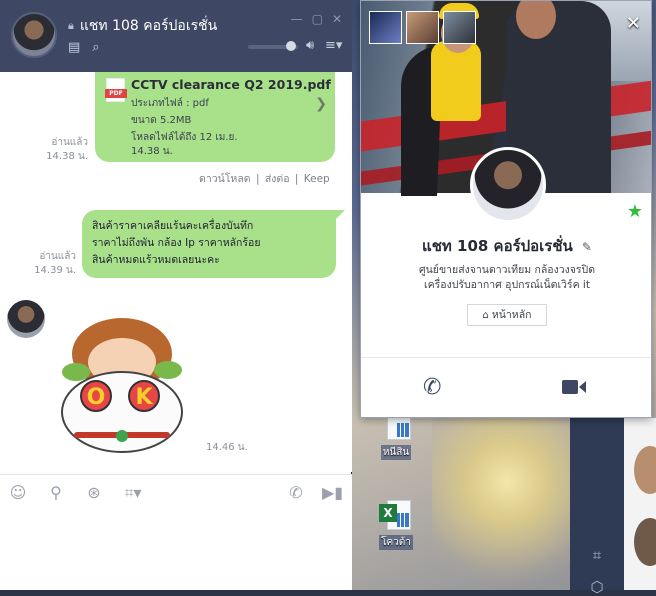 The image size is (656, 596). Describe the element at coordinates (396, 515) in the screenshot. I see `excel-file-icon: X` at that location.